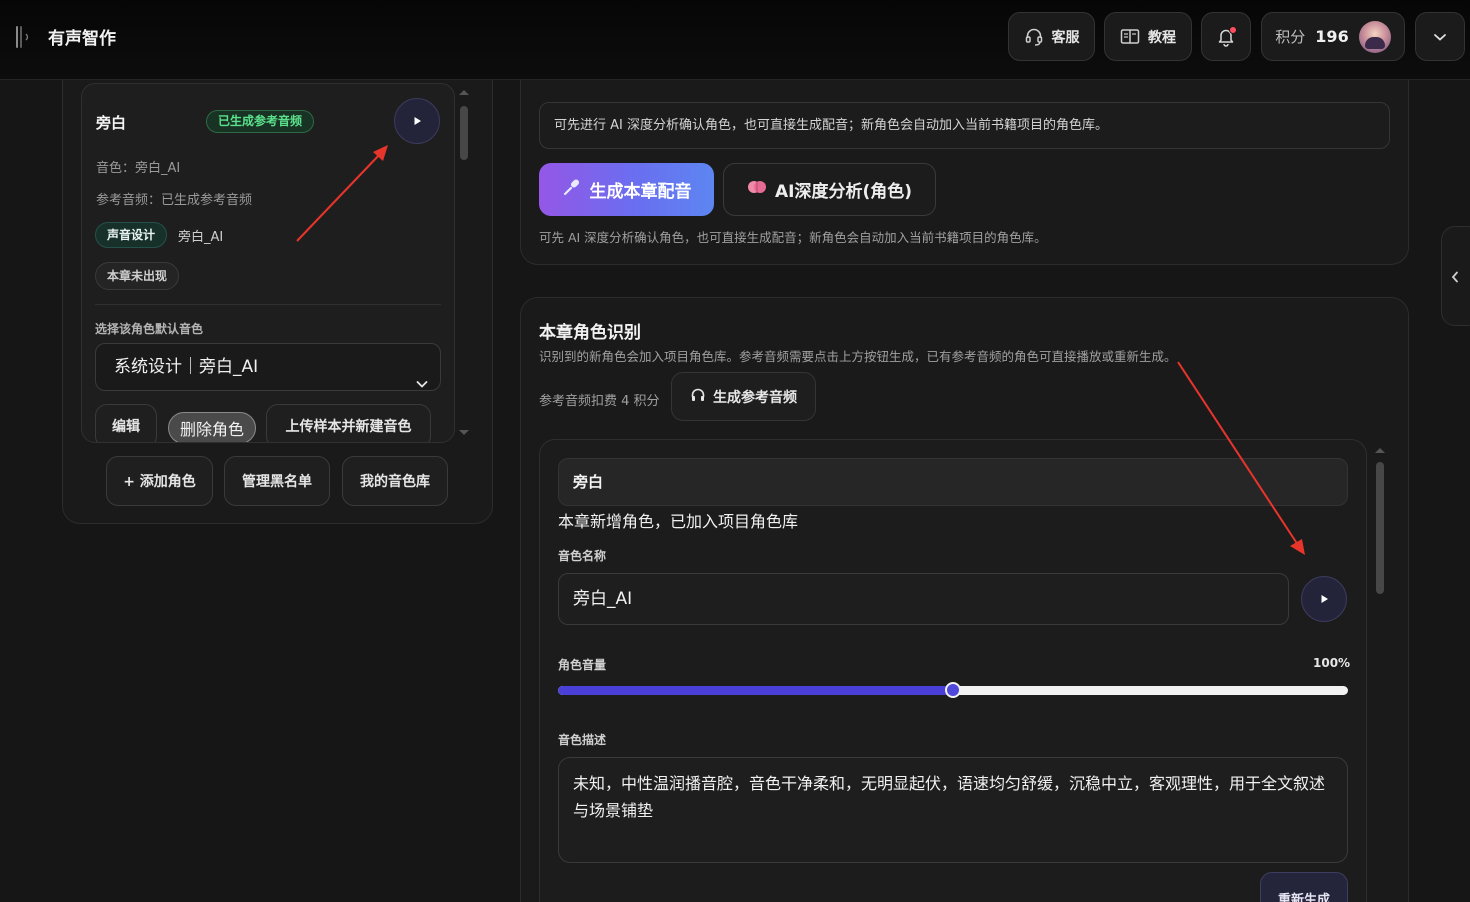 The width and height of the screenshot is (1470, 902). I want to click on volume-label: 角色音量, so click(582, 665).